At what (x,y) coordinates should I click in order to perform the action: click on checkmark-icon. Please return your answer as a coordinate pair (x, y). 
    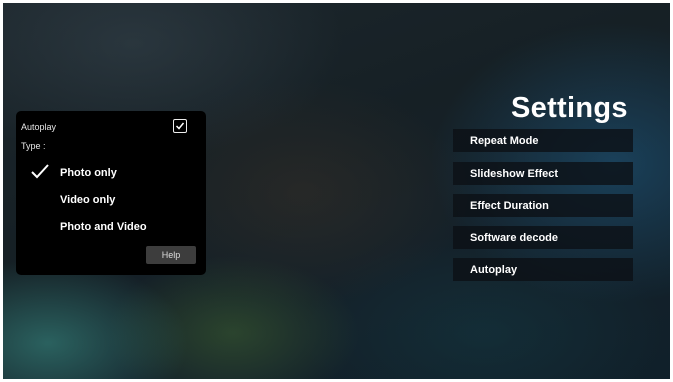
    Looking at the image, I should click on (180, 126).